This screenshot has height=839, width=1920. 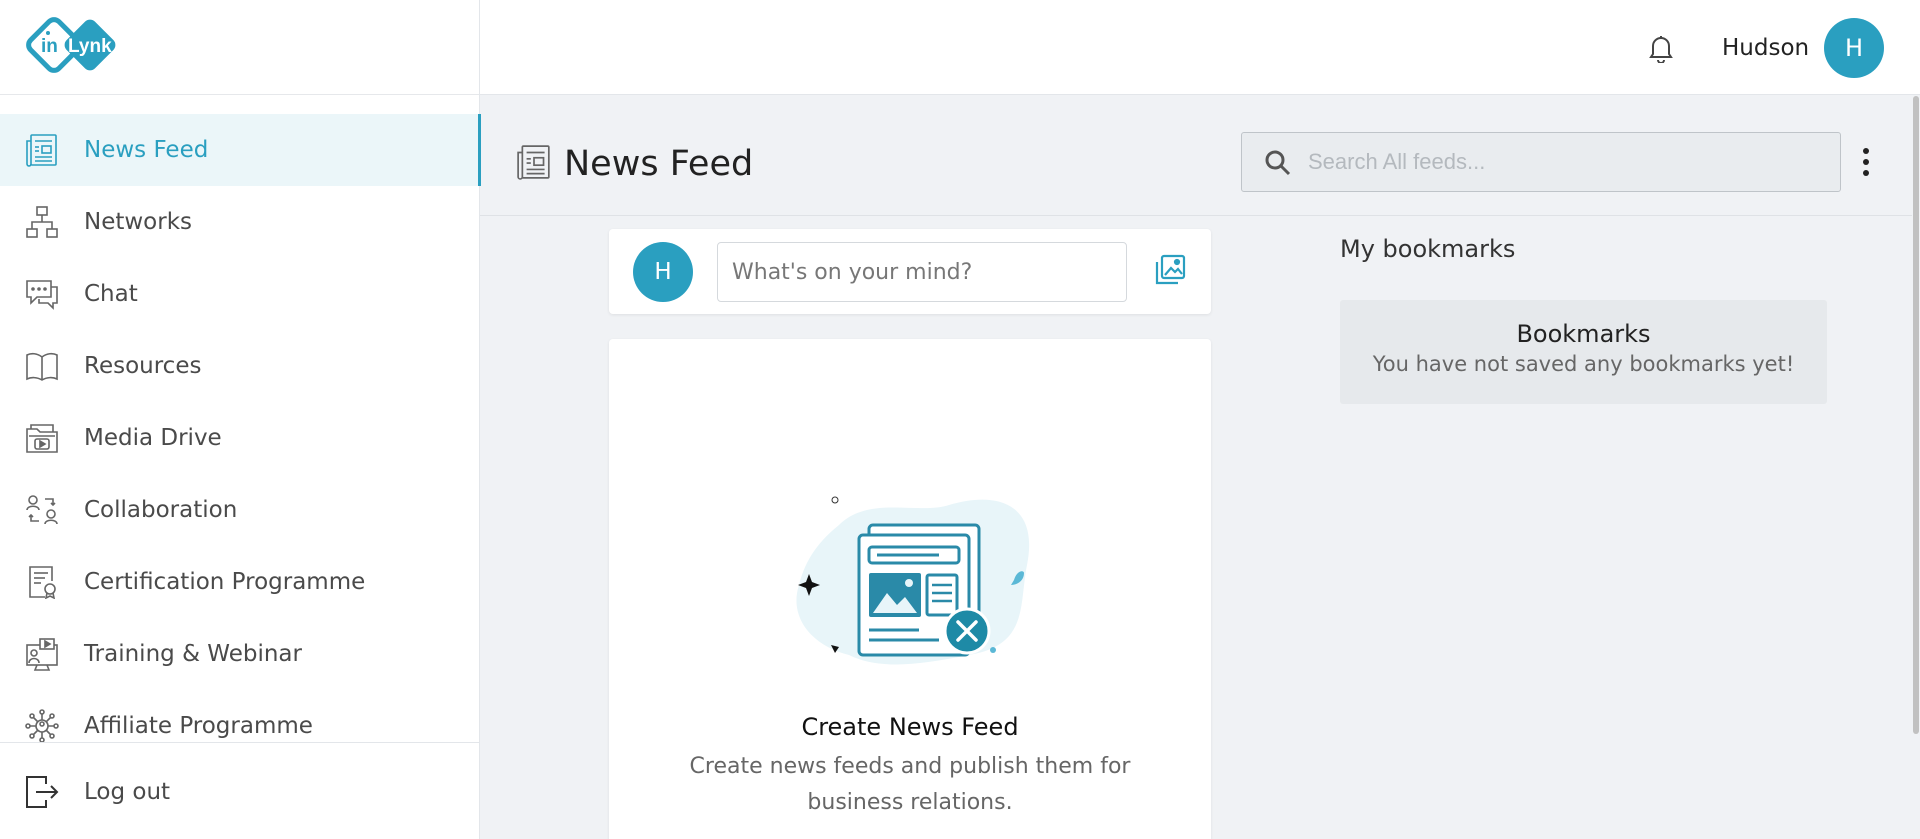 I want to click on sidebar-item-label: Affiliate Programme, so click(x=198, y=726).